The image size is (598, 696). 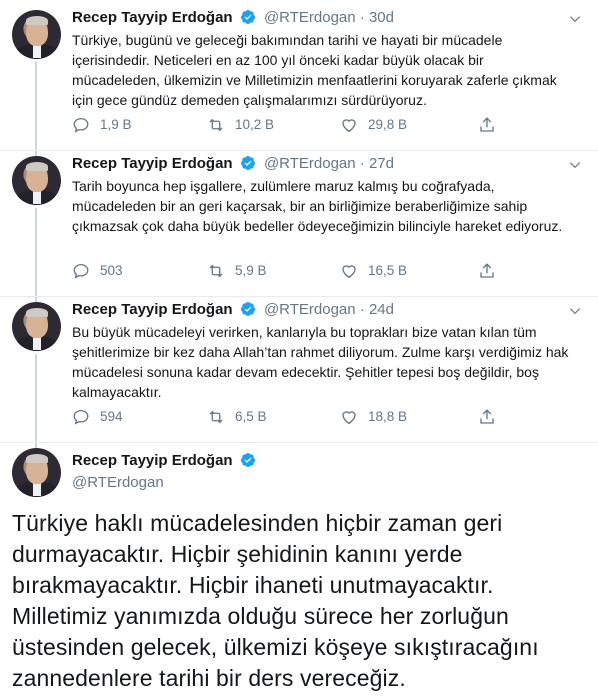 What do you see at coordinates (292, 272) in the screenshot?
I see `tweet-actions: 503 5,9 B 16,5 B` at bounding box center [292, 272].